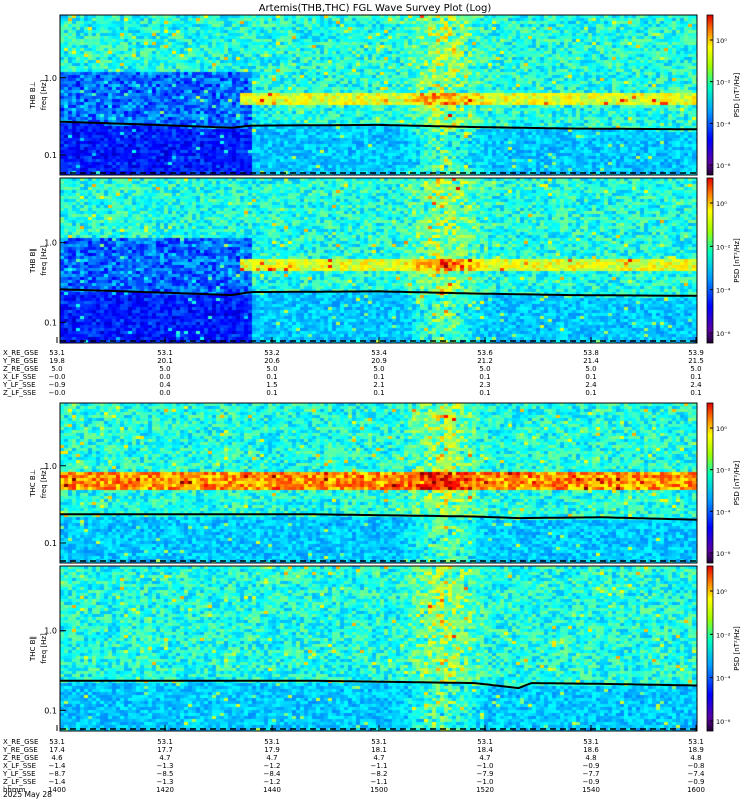  Describe the element at coordinates (591, 750) in the screenshot. I see `ephemeris-value: 18.6` at that location.